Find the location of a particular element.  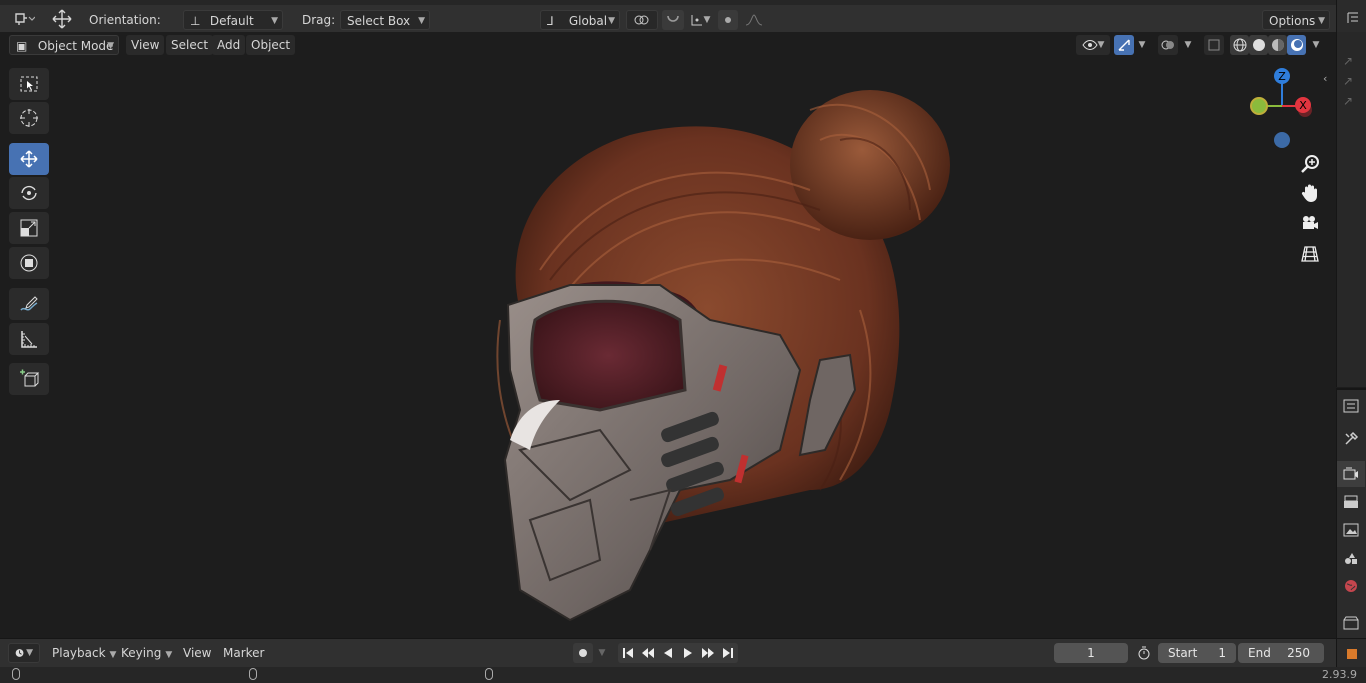

transform-icon is located at coordinates (29, 263).